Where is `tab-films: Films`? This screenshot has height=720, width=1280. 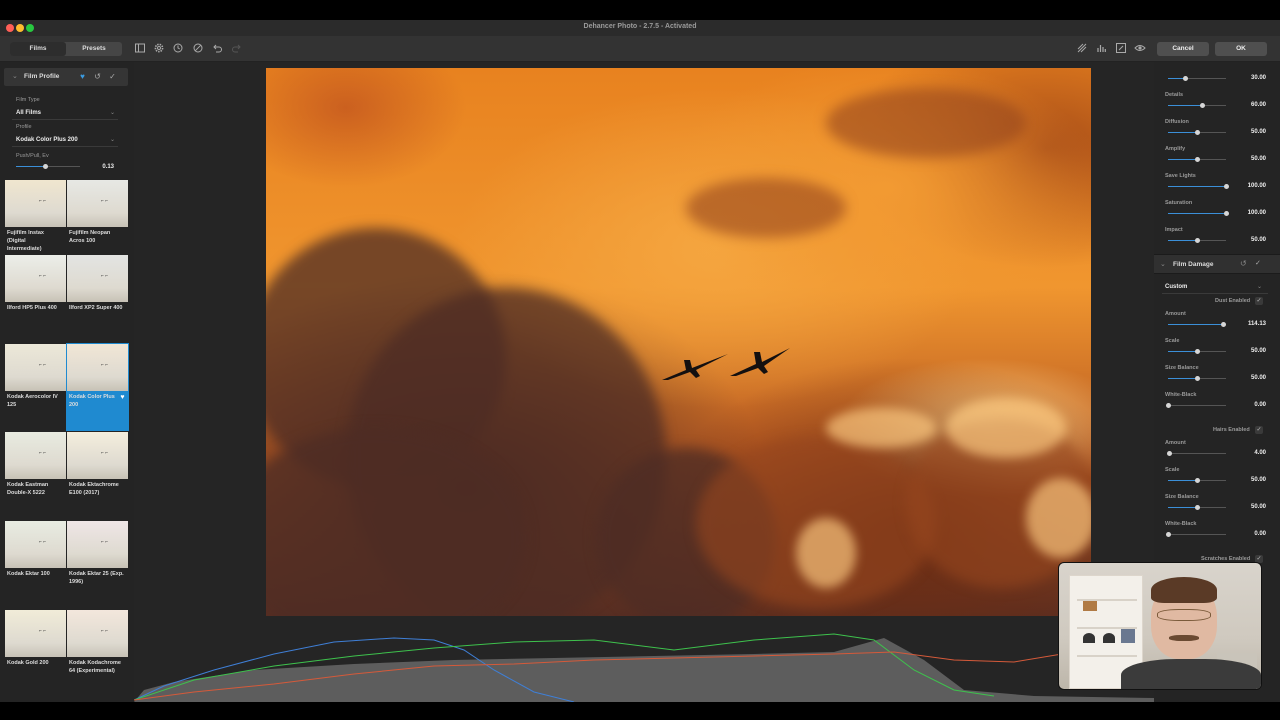 tab-films: Films is located at coordinates (38, 49).